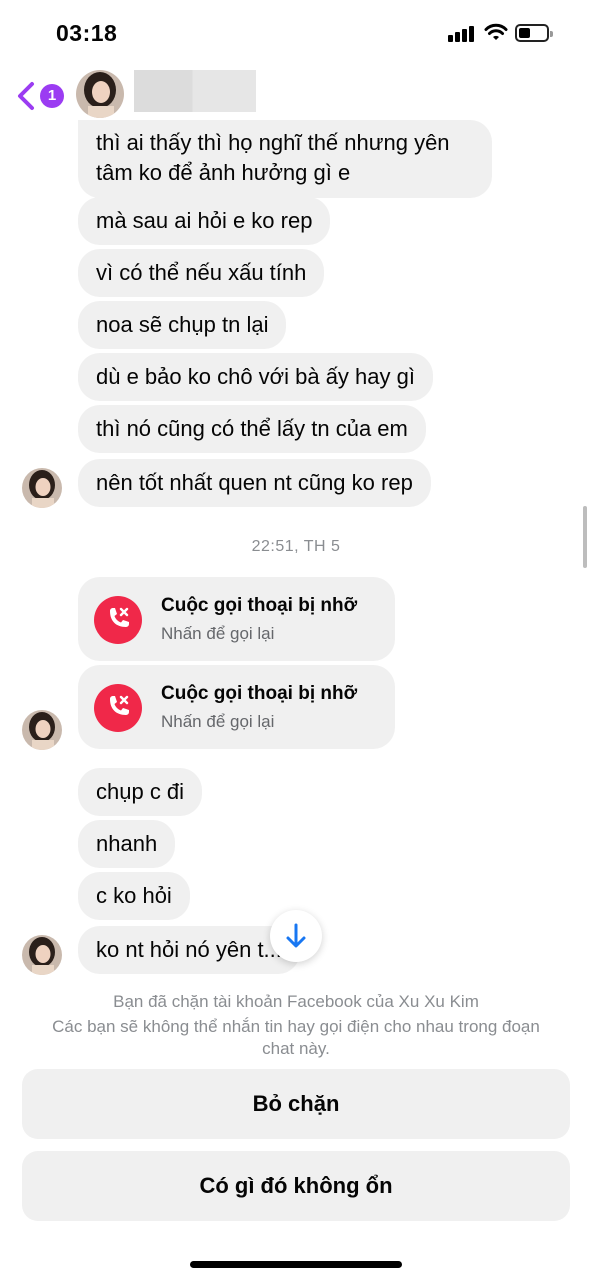 Image resolution: width=592 pixels, height=1280 pixels. I want to click on message-bubble: nhanh, so click(127, 844).